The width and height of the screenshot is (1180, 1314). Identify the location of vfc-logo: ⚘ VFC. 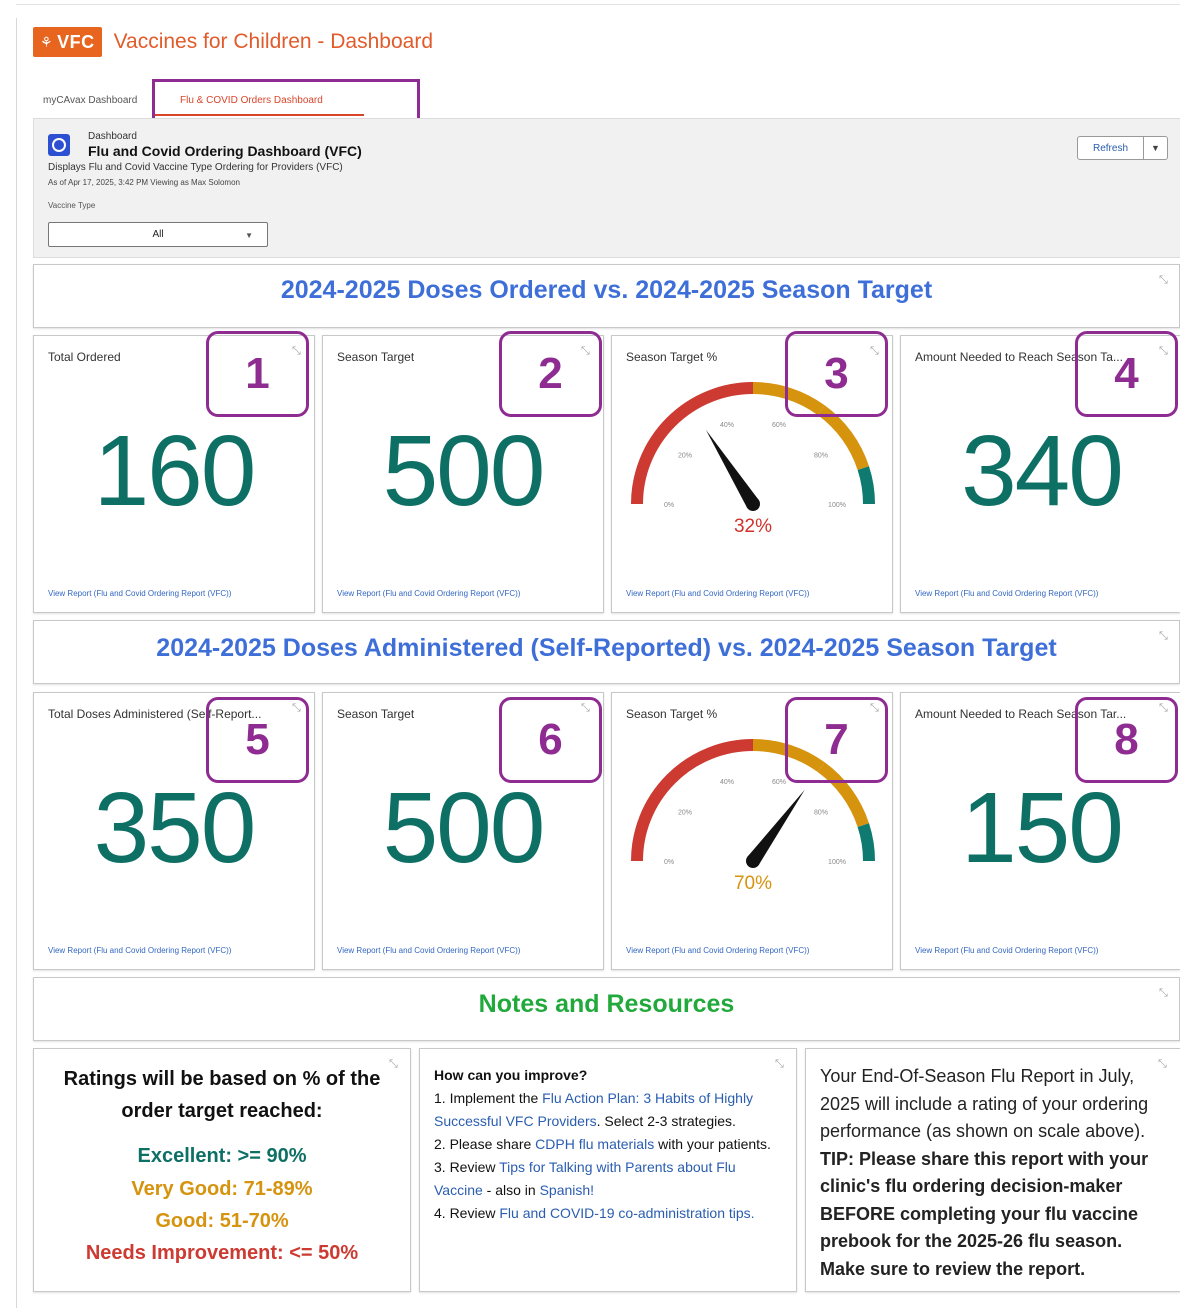
(67, 42).